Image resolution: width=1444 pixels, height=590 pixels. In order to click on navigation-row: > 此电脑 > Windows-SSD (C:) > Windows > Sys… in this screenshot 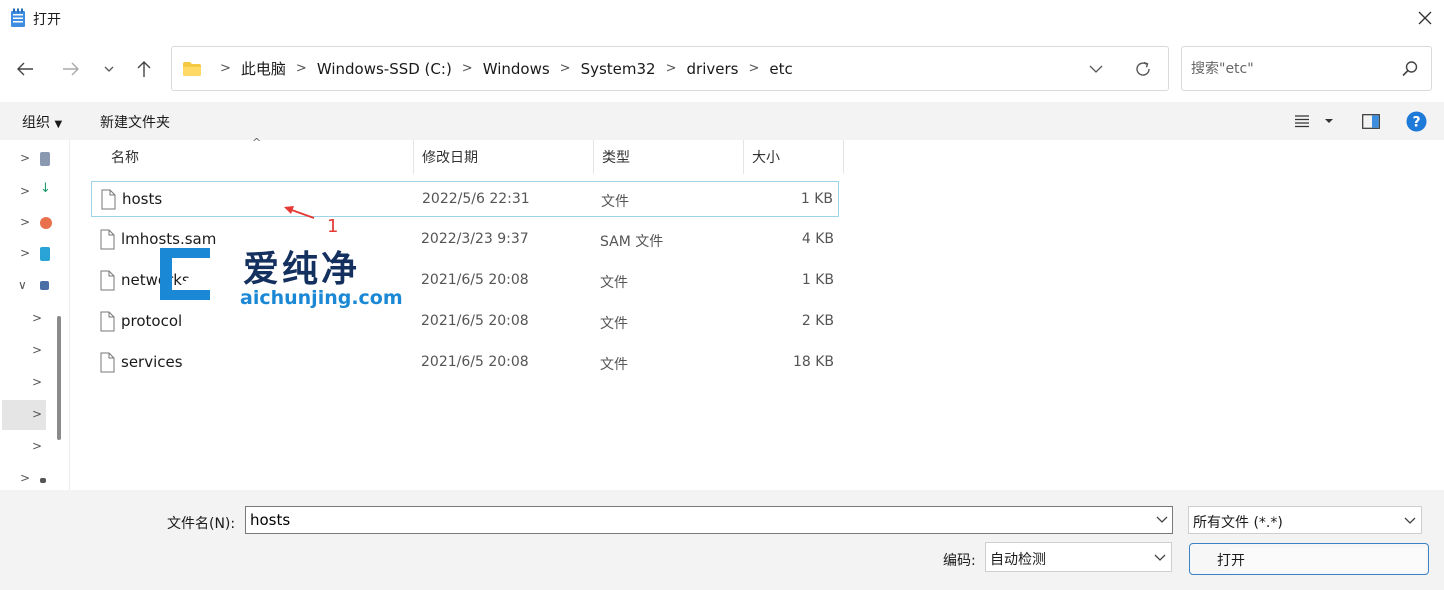, I will do `click(722, 69)`.